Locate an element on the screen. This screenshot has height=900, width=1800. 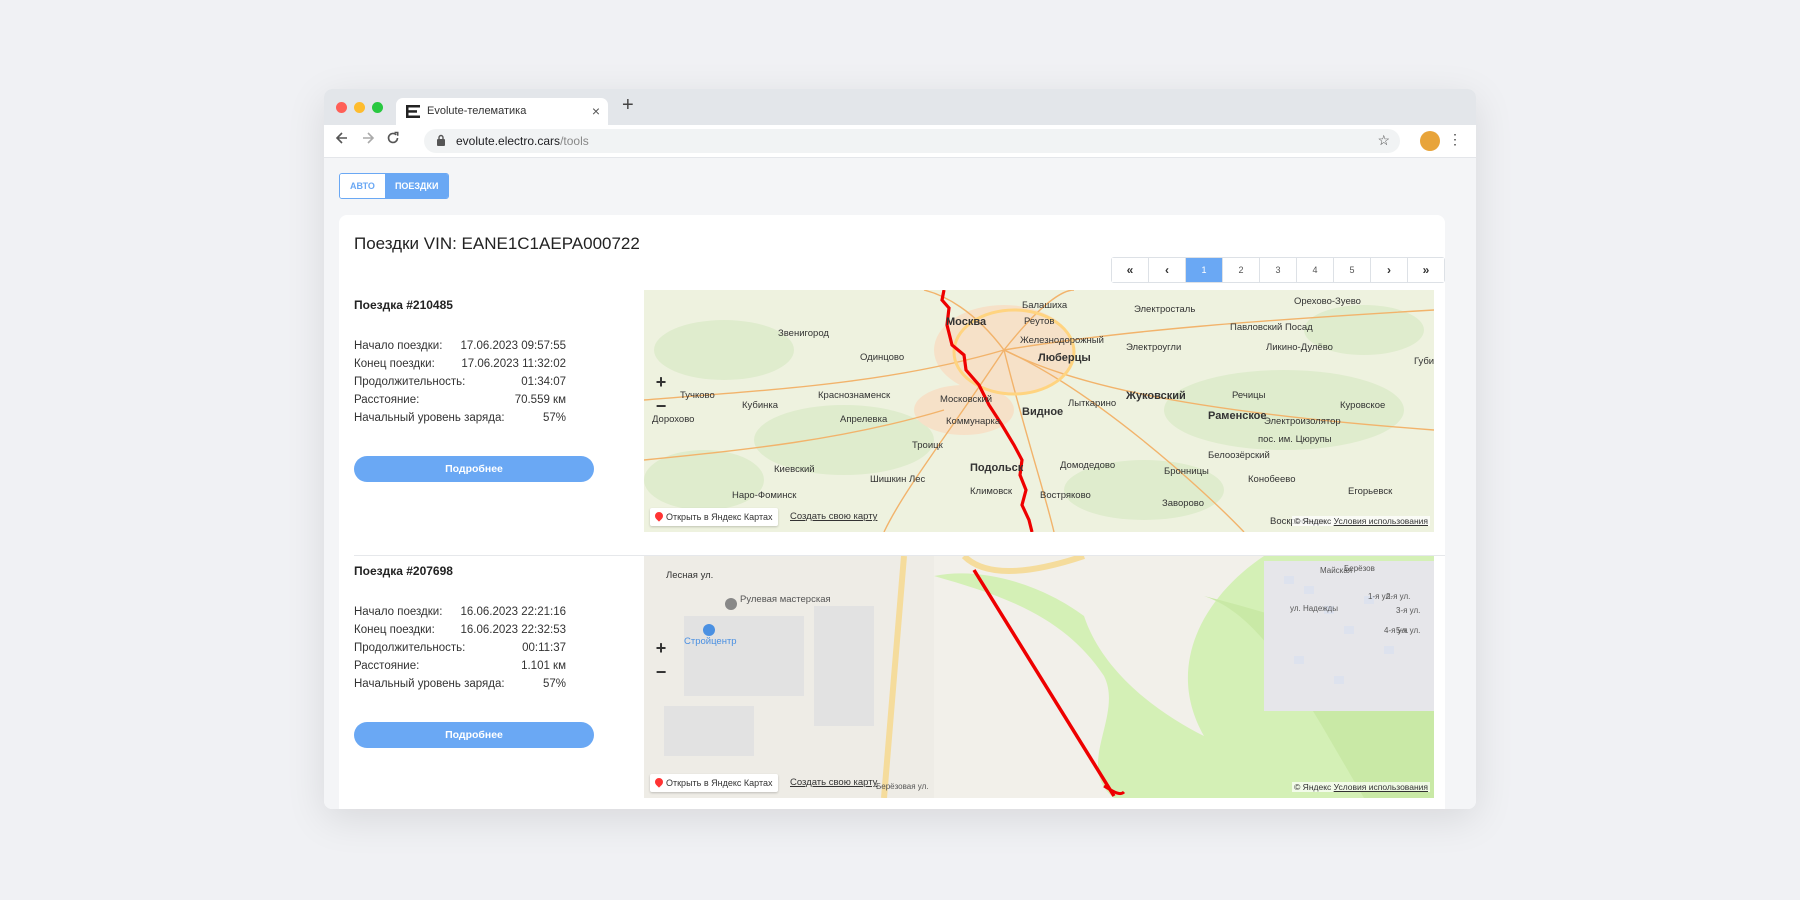
map-label: Губино is located at coordinates (1424, 361).